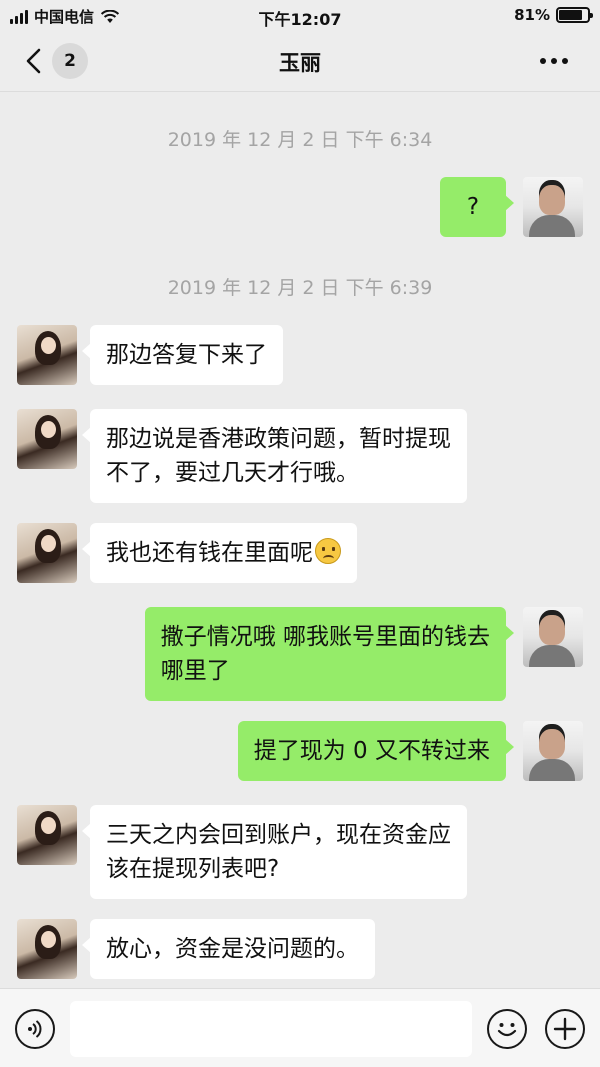  What do you see at coordinates (553, 15) in the screenshot?
I see `status-right: 81%` at bounding box center [553, 15].